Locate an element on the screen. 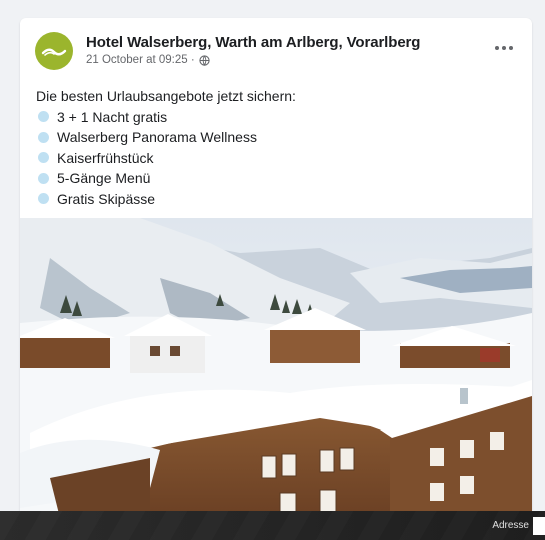 Image resolution: width=545 pixels, height=540 pixels. taskbar: Adresse is located at coordinates (272, 525).